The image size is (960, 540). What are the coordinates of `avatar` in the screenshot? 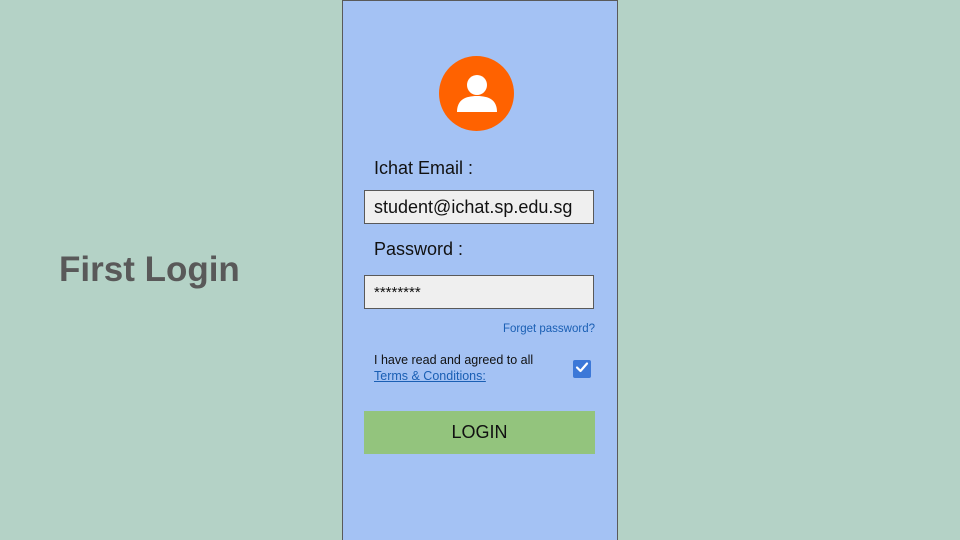 It's located at (476, 93).